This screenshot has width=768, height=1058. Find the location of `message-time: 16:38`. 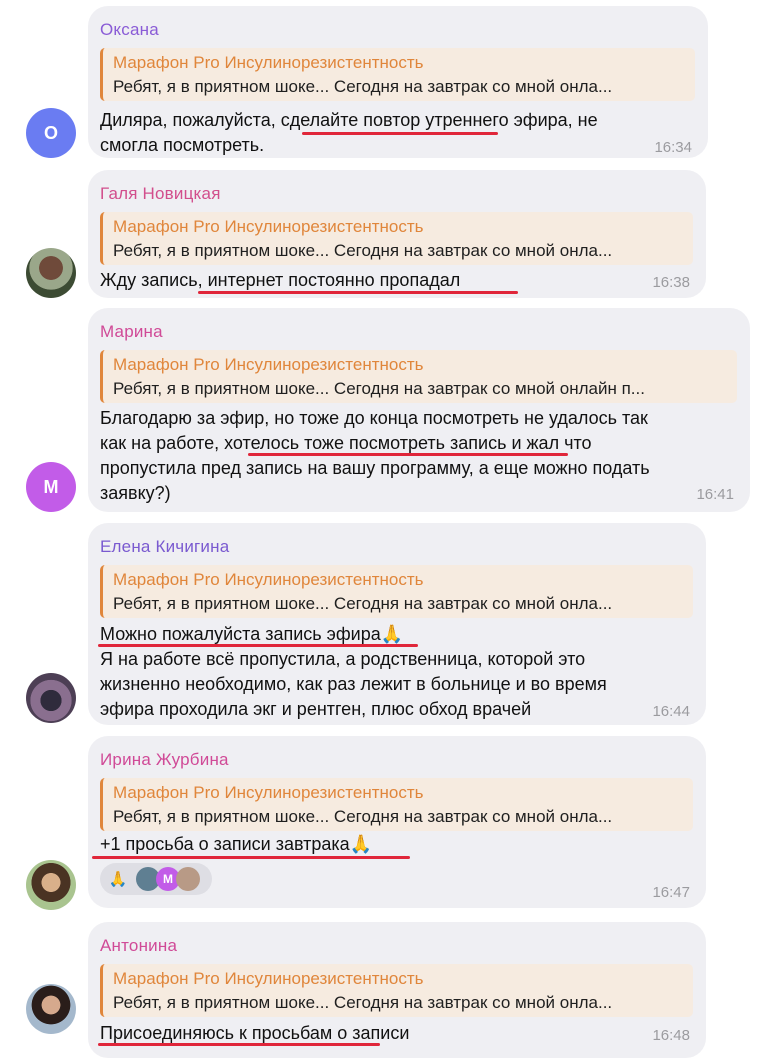

message-time: 16:38 is located at coordinates (671, 282).